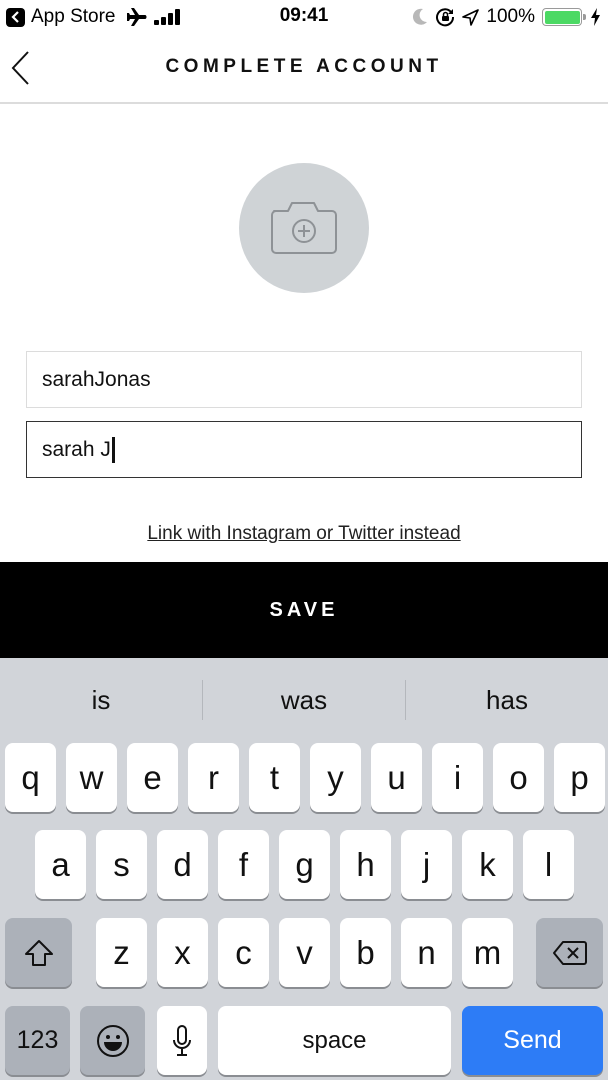 Image resolution: width=608 pixels, height=1080 pixels. Describe the element at coordinates (334, 1040) in the screenshot. I see `space-key: space` at that location.